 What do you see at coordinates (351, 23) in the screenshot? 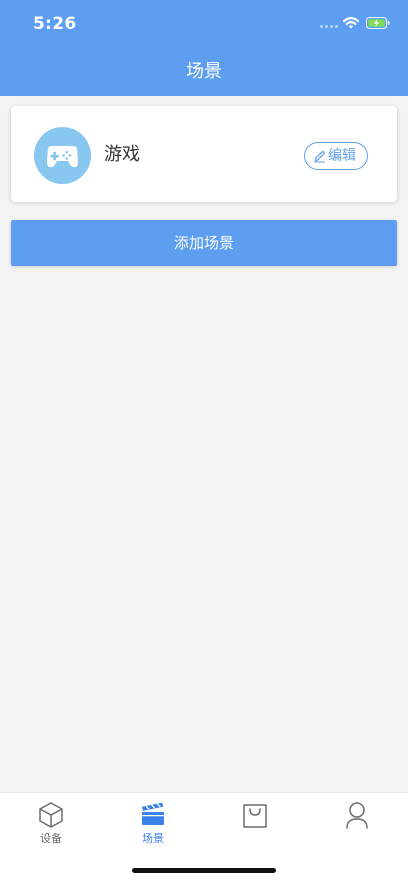
I see `wifi-icon` at bounding box center [351, 23].